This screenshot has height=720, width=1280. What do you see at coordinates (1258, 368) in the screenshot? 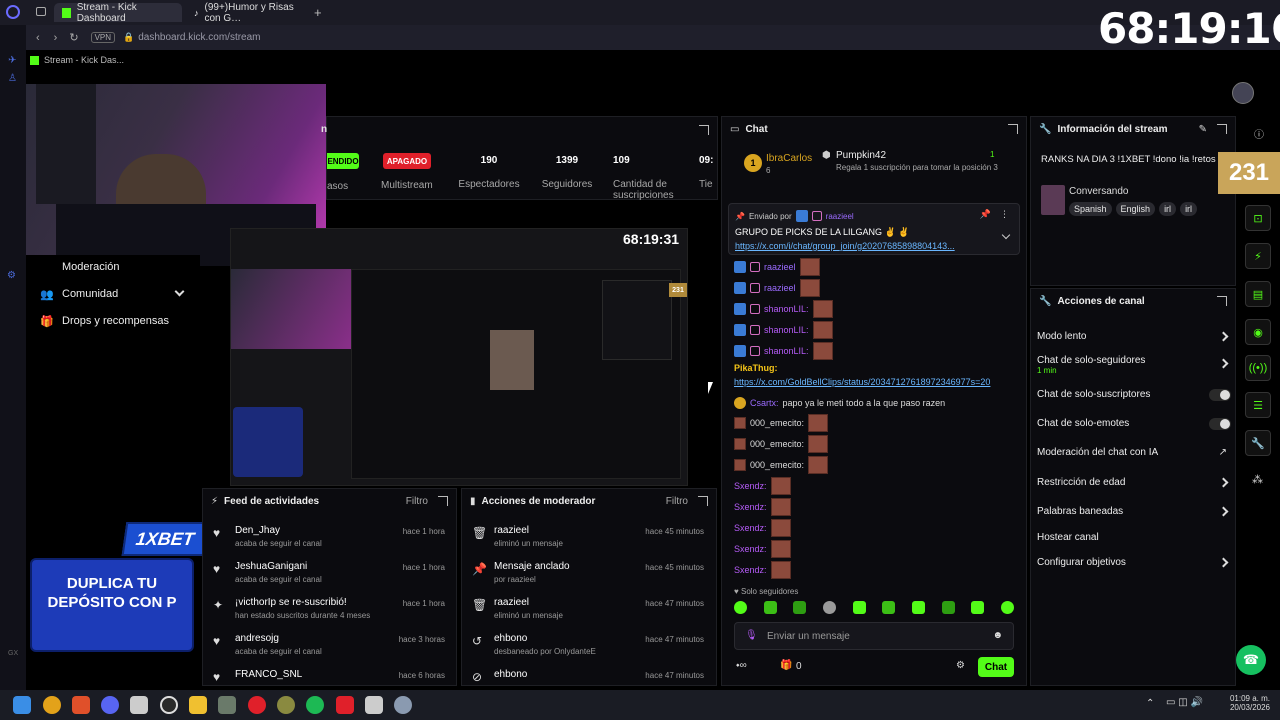
I see `broadcast-icon: ((•))` at bounding box center [1258, 368].